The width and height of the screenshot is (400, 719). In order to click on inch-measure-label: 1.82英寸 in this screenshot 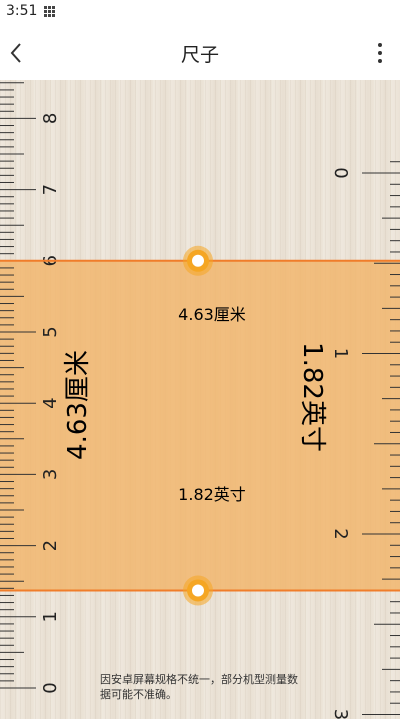, I will do `click(212, 494)`.